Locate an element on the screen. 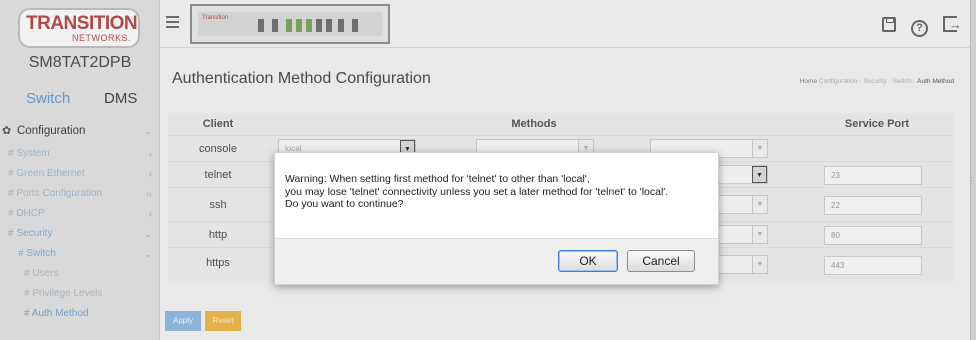 This screenshot has height=340, width=976. column-header-service-port: Service Port is located at coordinates (877, 124).